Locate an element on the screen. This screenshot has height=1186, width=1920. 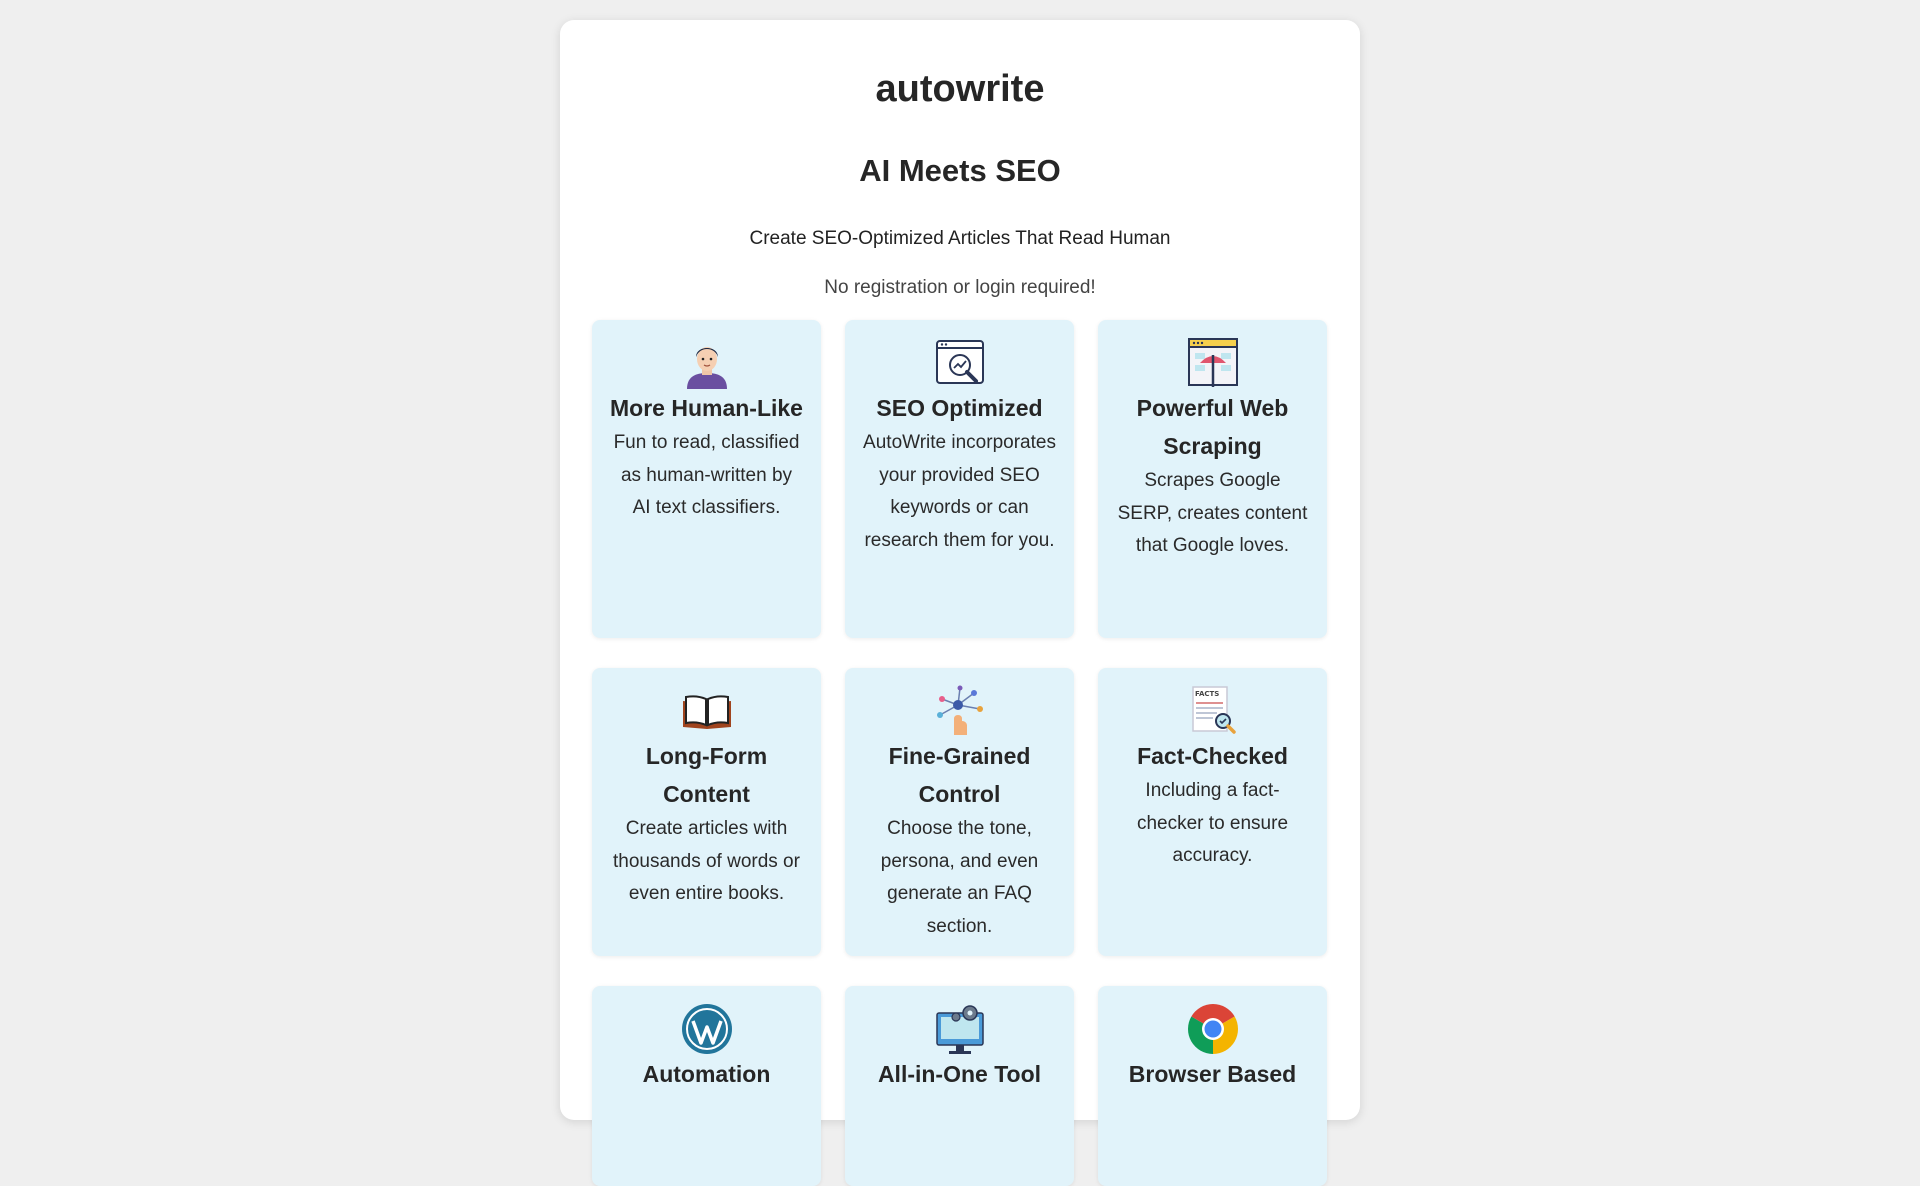
feature-title: SEO Optimized is located at coordinates (959, 408).